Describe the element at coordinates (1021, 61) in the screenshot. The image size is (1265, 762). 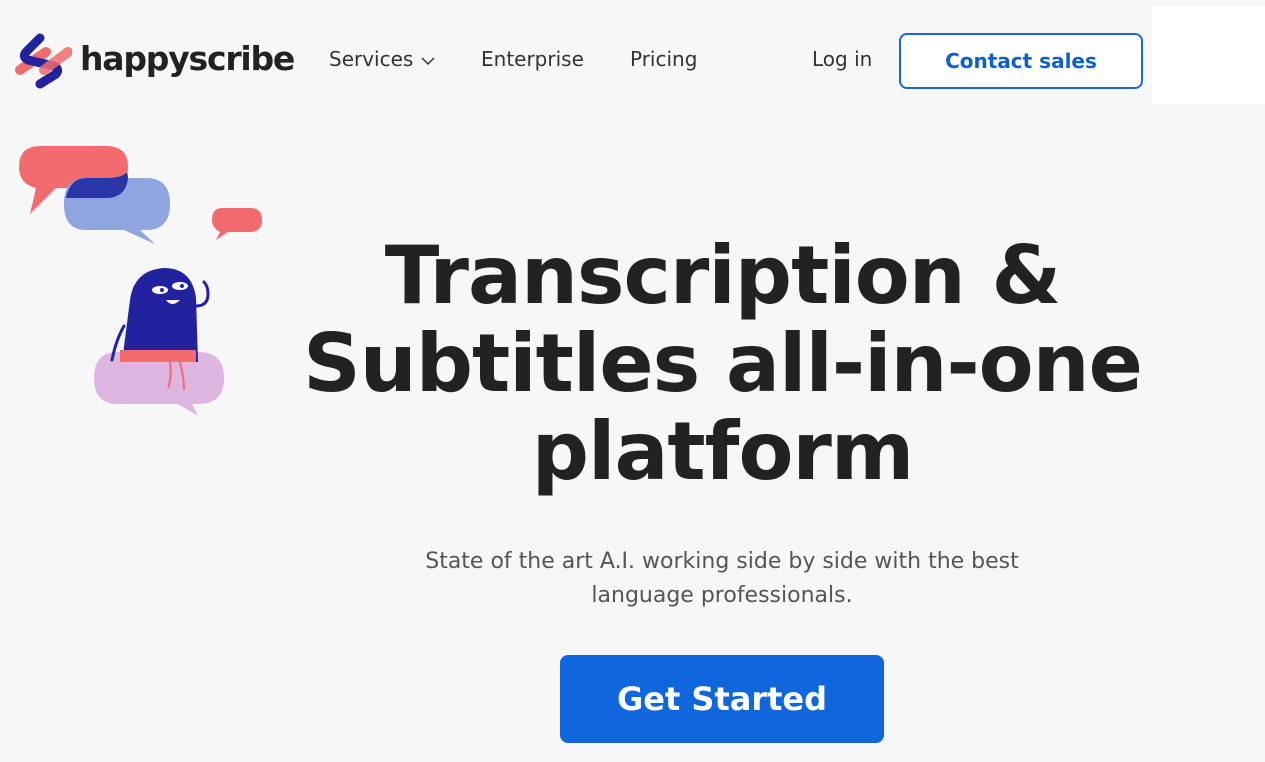
I see `contact-sales-button: Contact sales` at that location.